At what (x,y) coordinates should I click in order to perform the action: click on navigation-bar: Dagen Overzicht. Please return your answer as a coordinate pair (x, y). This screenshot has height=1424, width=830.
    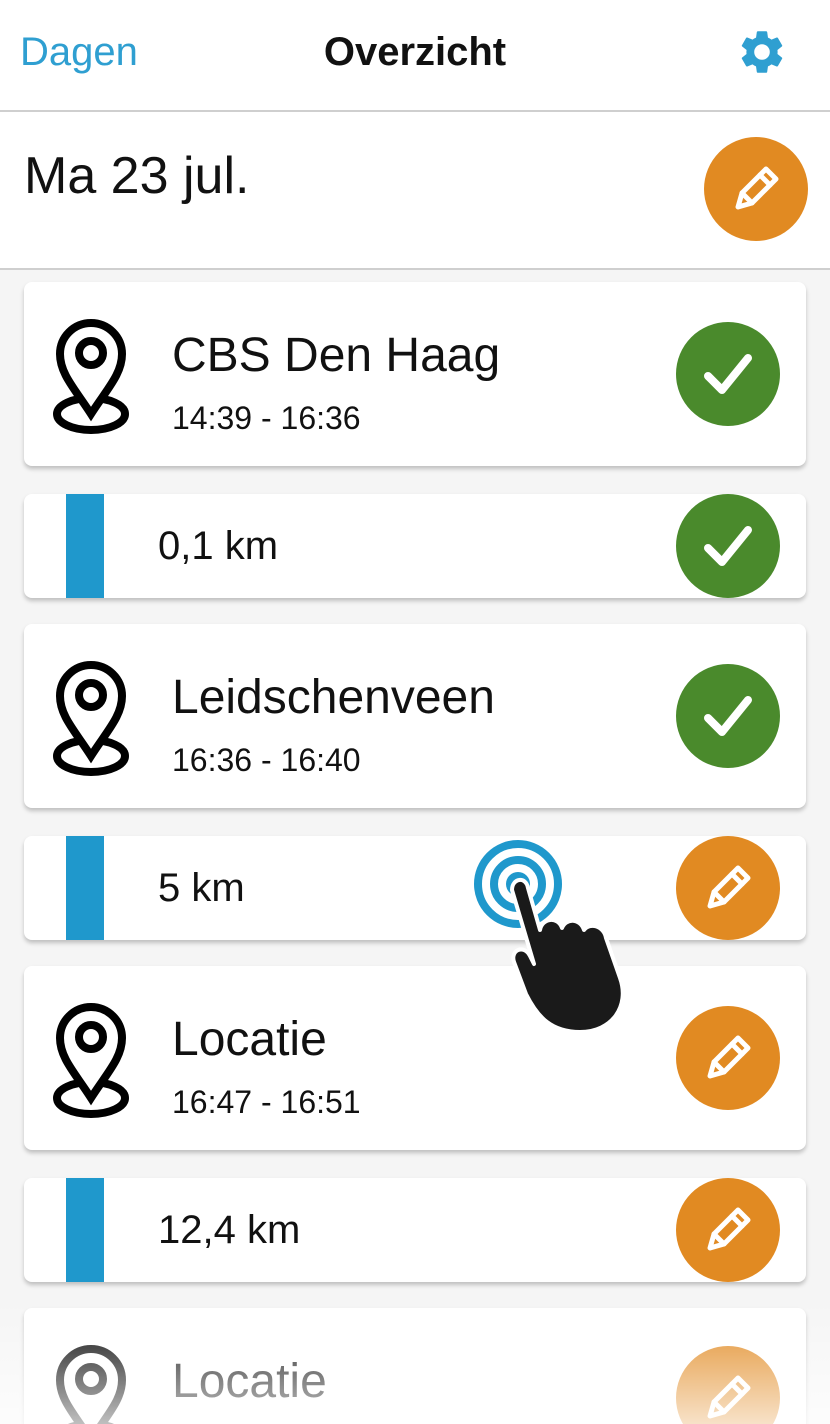
    Looking at the image, I should click on (415, 56).